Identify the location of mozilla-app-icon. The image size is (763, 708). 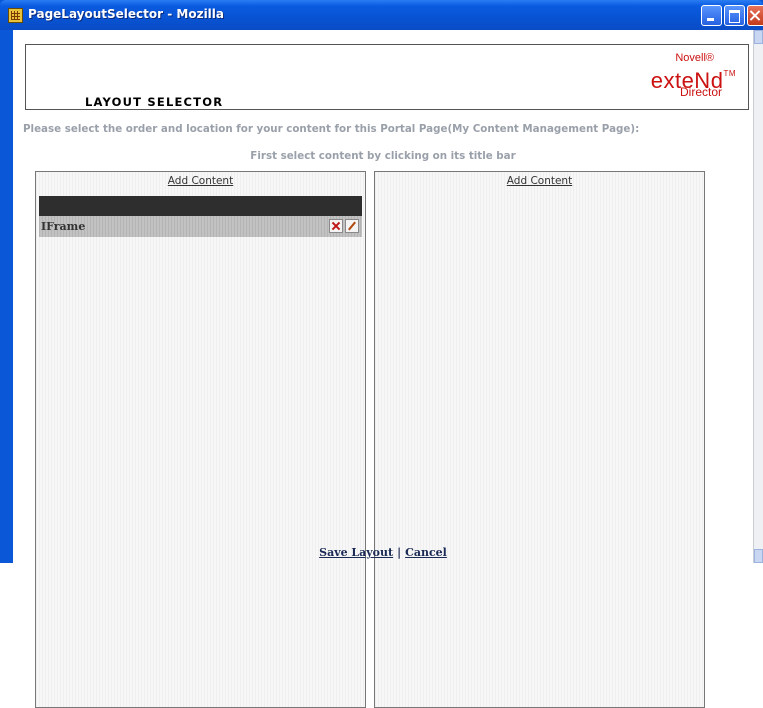
(15, 15).